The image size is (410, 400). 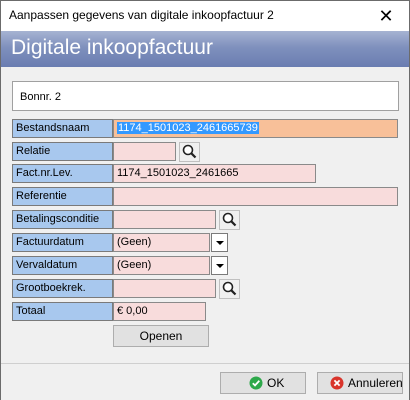 What do you see at coordinates (386, 16) in the screenshot?
I see `close-icon: ✕` at bounding box center [386, 16].